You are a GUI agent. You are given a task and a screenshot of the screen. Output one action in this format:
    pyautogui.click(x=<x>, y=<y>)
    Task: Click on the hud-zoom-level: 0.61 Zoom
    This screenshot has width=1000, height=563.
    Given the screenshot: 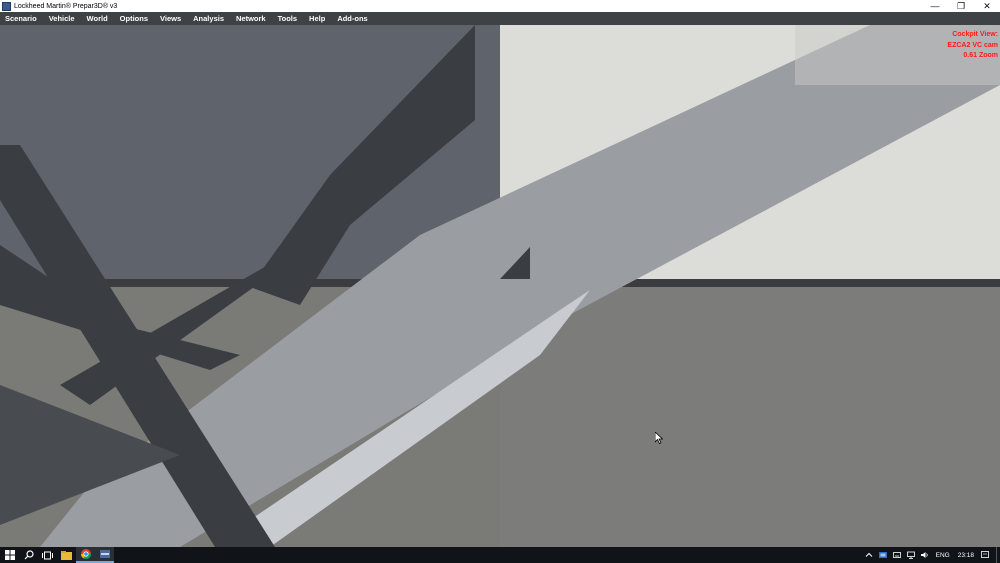 What is the action you would take?
    pyautogui.click(x=980, y=55)
    